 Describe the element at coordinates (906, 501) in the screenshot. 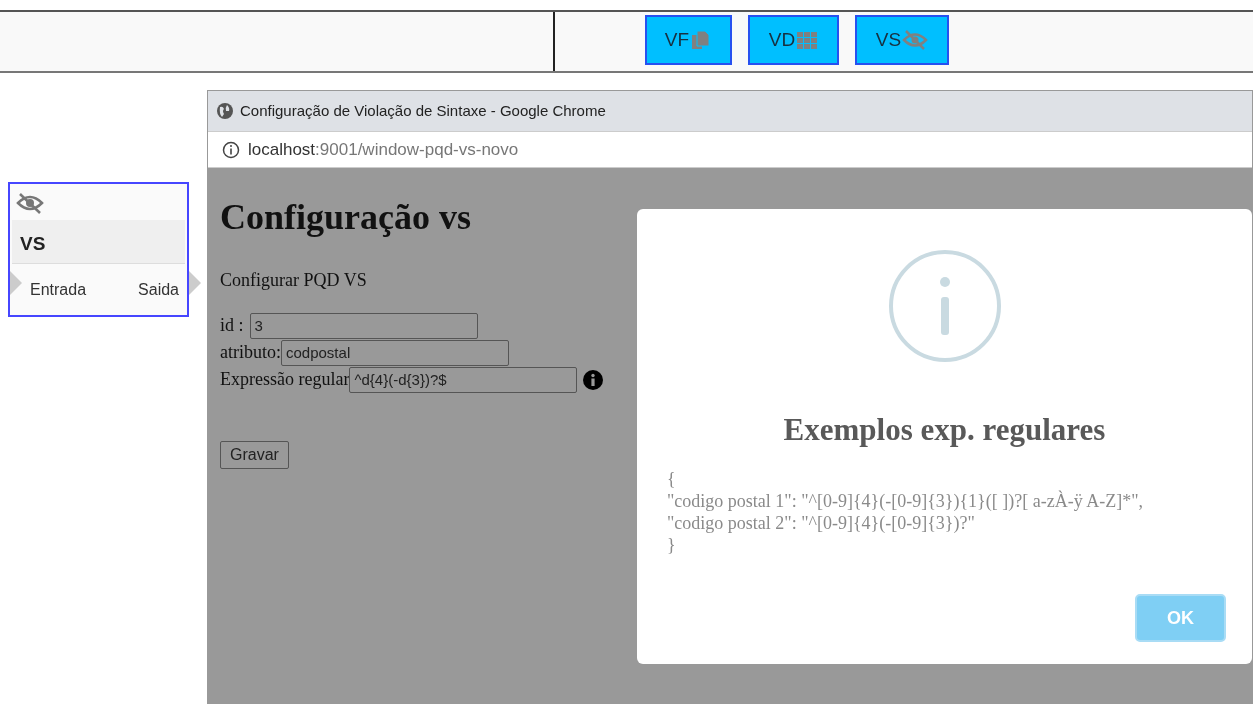

I see `example-line: "codigo postal 1": "^[0-9]{4}(-[0-9]{3}){1}([ ])?[ a-zÀ-ÿ A-Z]*",` at that location.